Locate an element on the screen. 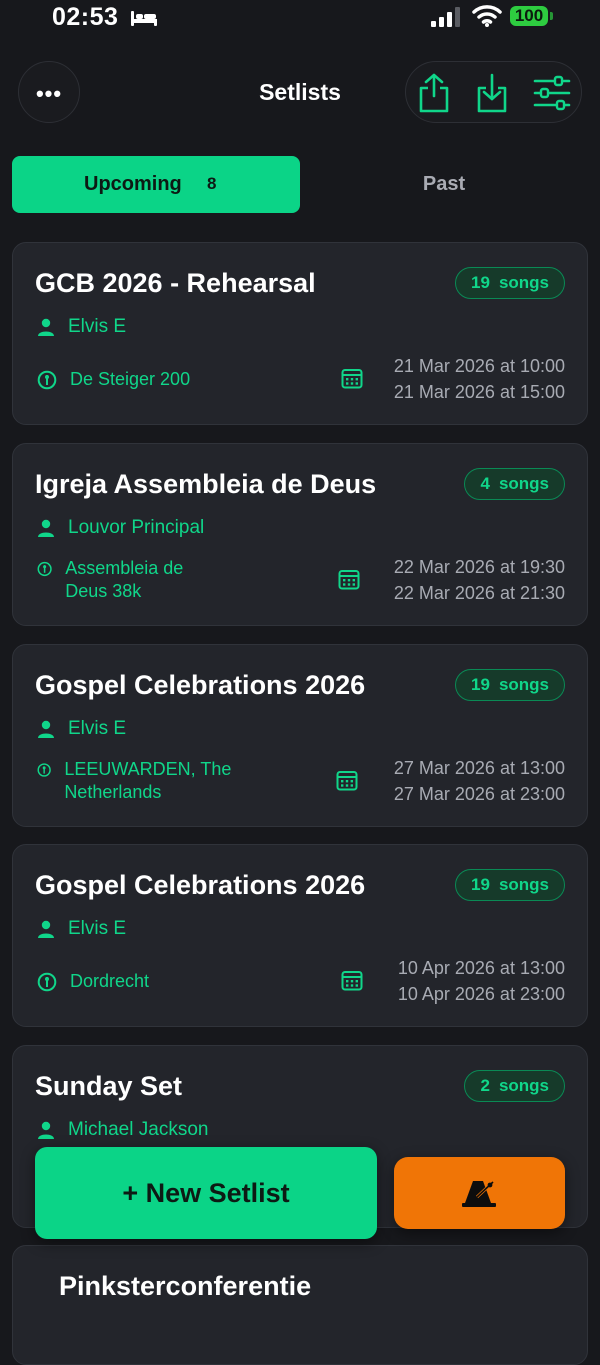 This screenshot has width=600, height=1365. person-row: Michael Jackson is located at coordinates (122, 1130).